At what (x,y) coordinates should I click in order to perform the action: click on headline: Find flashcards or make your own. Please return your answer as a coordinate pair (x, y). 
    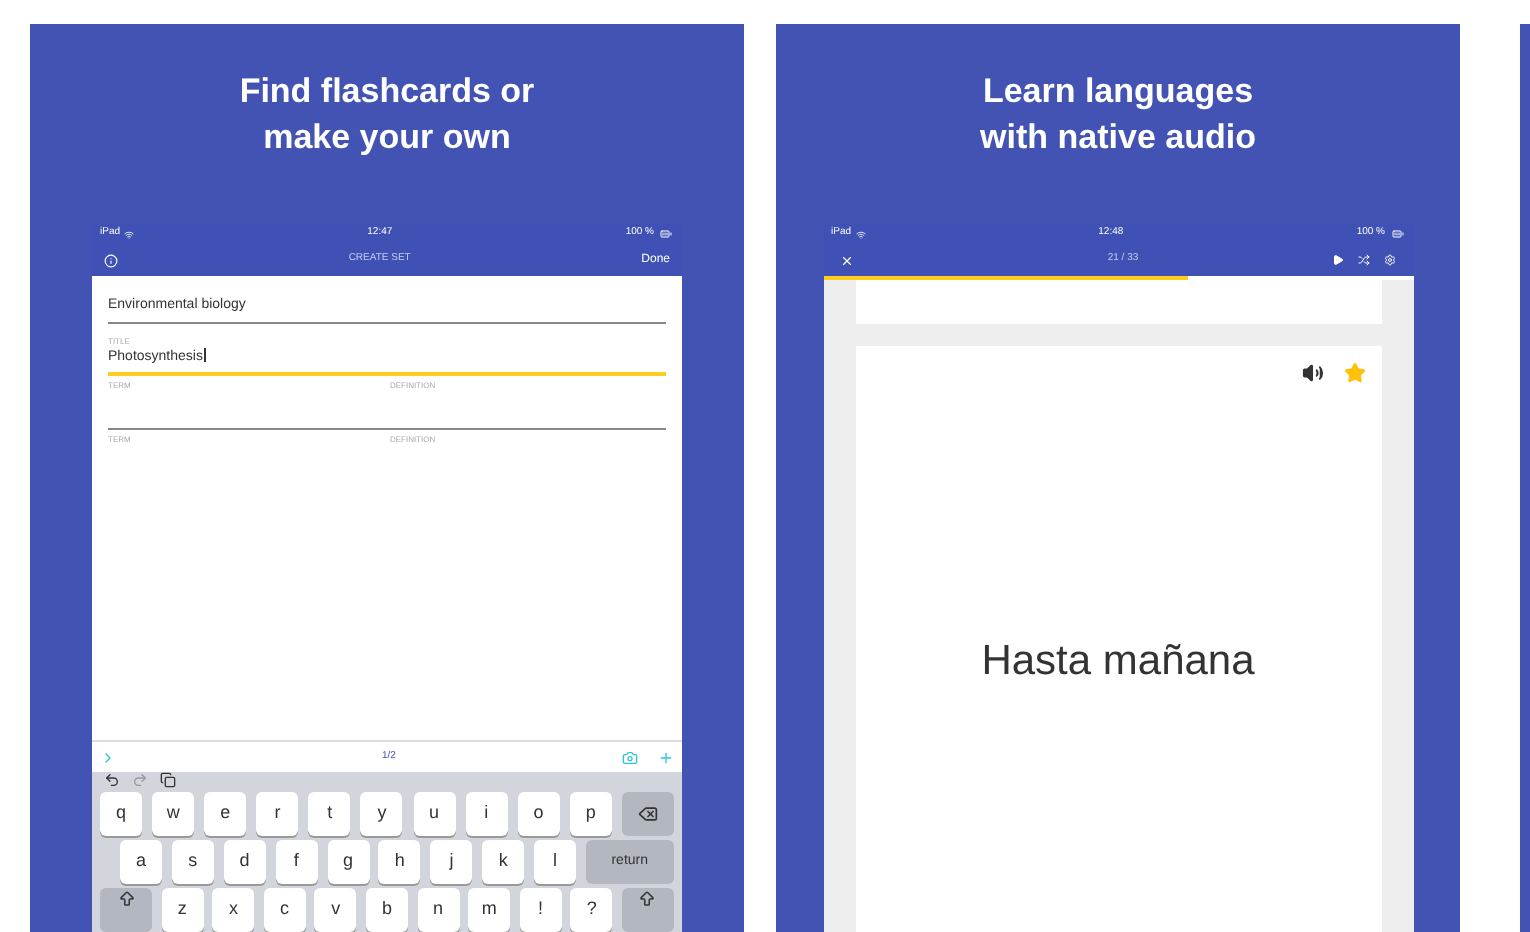
    Looking at the image, I should click on (387, 115).